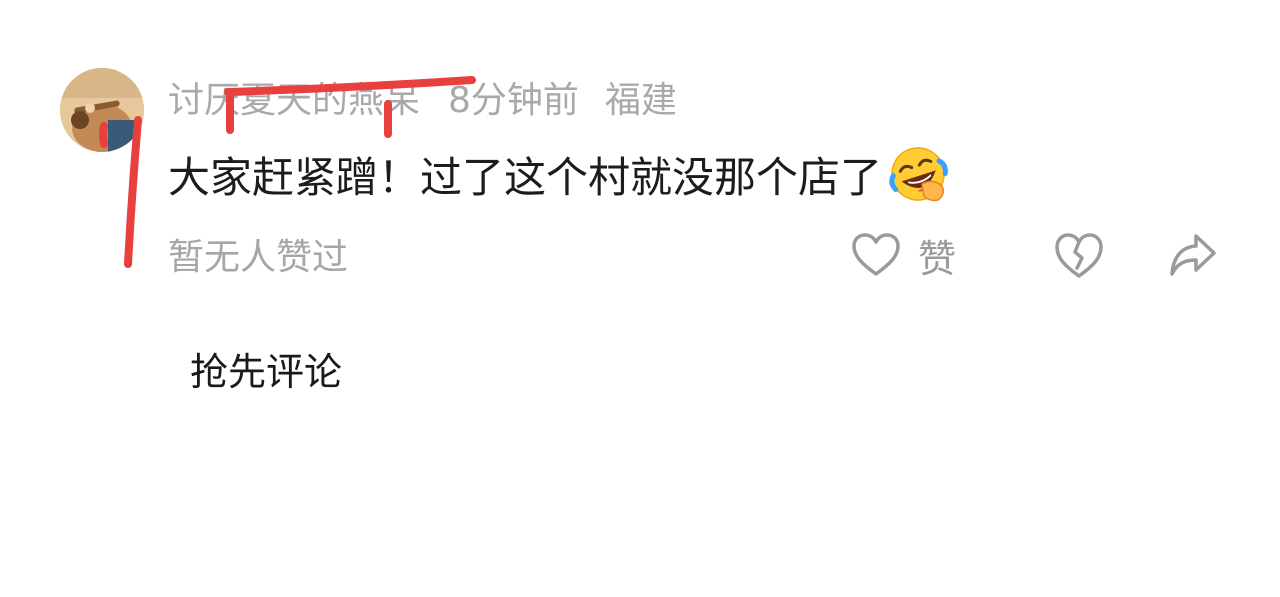 This screenshot has height=597, width=1280. Describe the element at coordinates (525, 177) in the screenshot. I see `comment-text: 大家赶紧蹭！过了这个村就没那个店了` at that location.